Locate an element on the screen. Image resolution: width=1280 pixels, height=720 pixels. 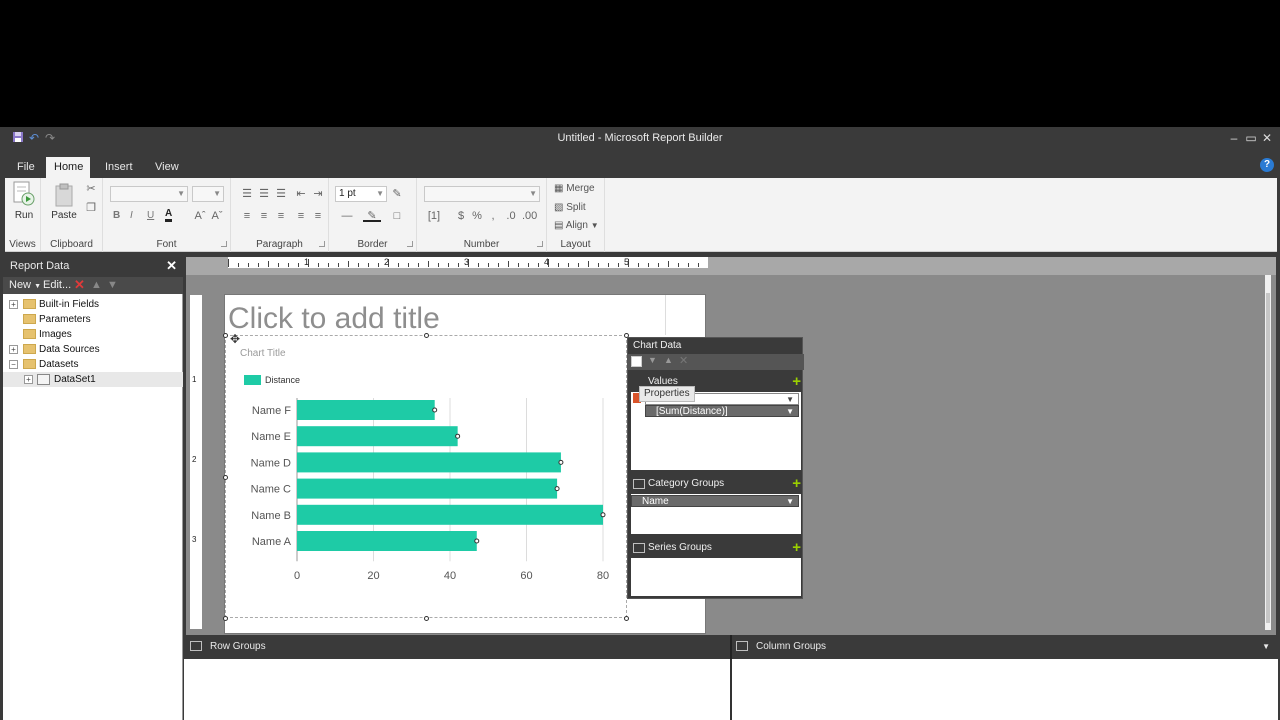
add-value-icon: + is located at coordinates (796, 381).